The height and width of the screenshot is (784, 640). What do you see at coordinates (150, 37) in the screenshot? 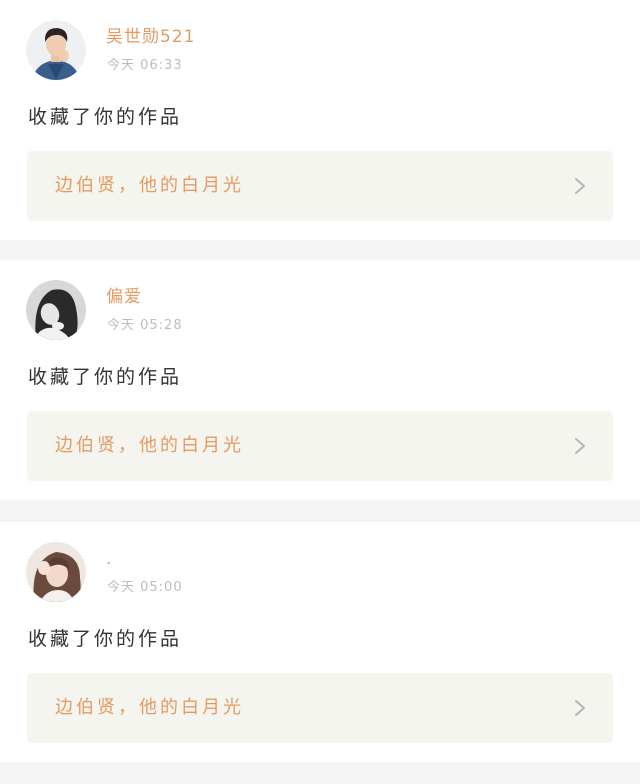
I see `username: 吴世勋521` at bounding box center [150, 37].